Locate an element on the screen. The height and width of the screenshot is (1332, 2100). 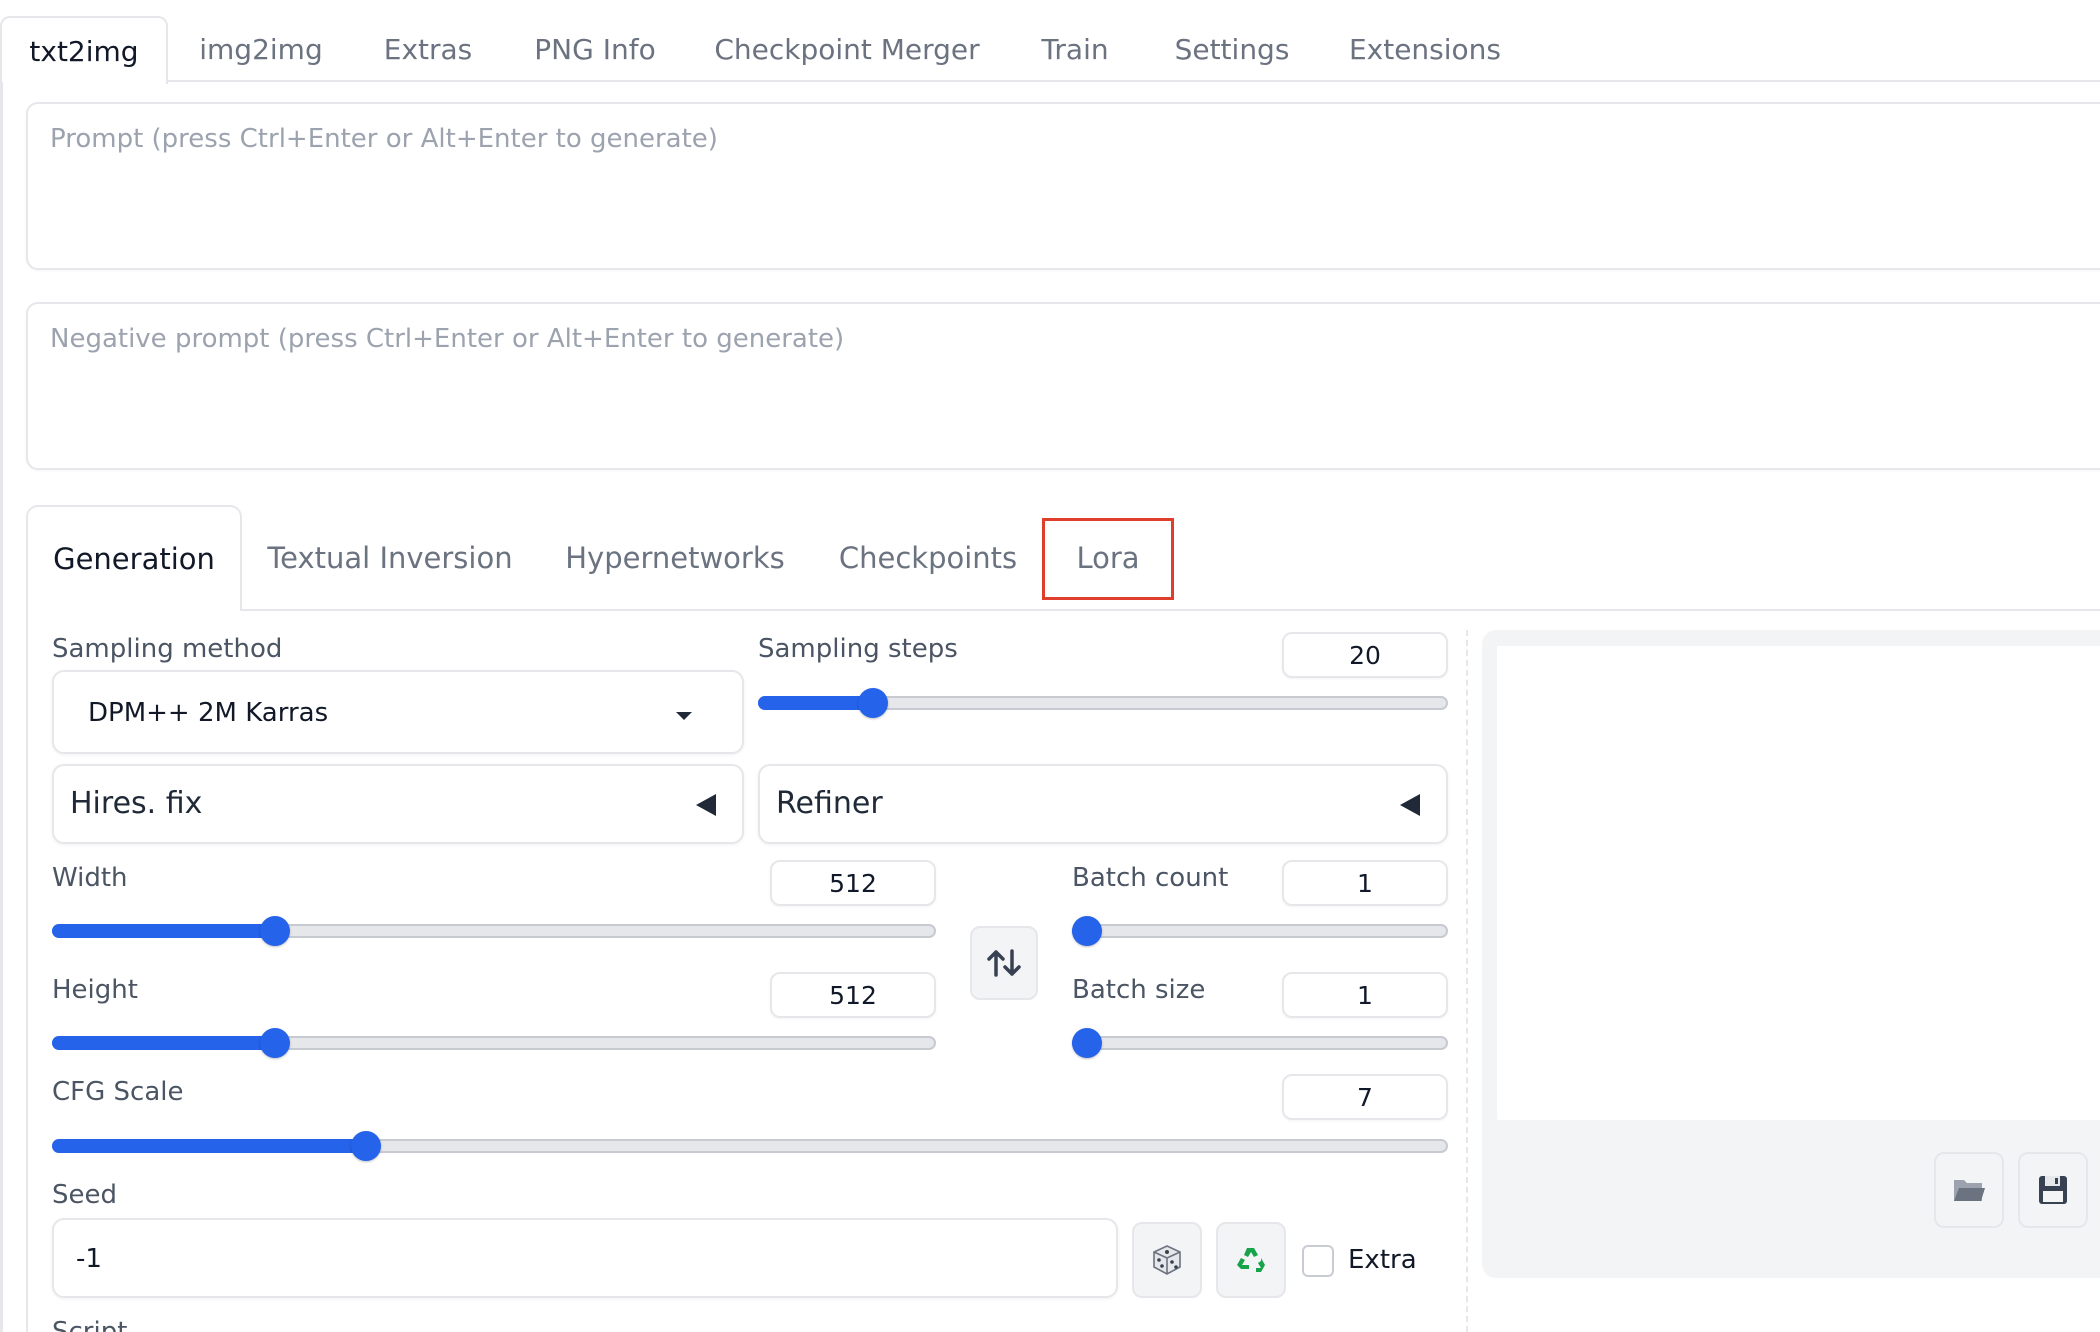
height-label: Height is located at coordinates (95, 990).